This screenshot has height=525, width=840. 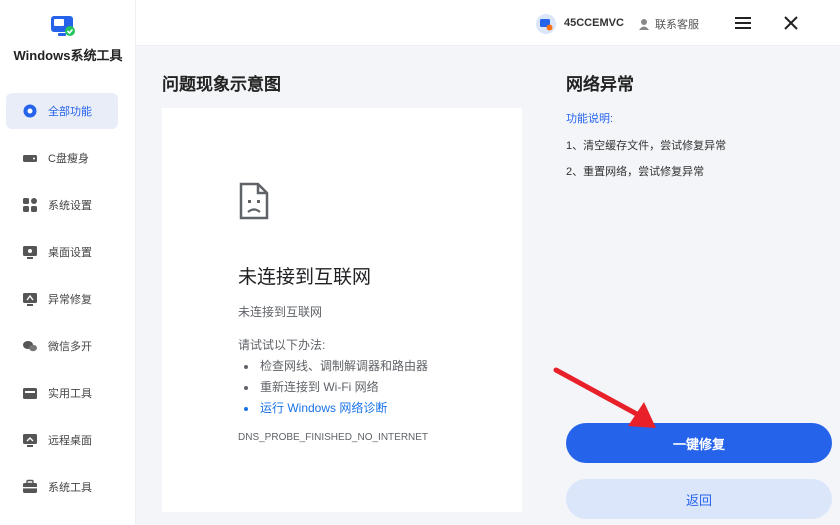 I want to click on sidebar-item-system-settings: 系统设置, so click(x=62, y=205).